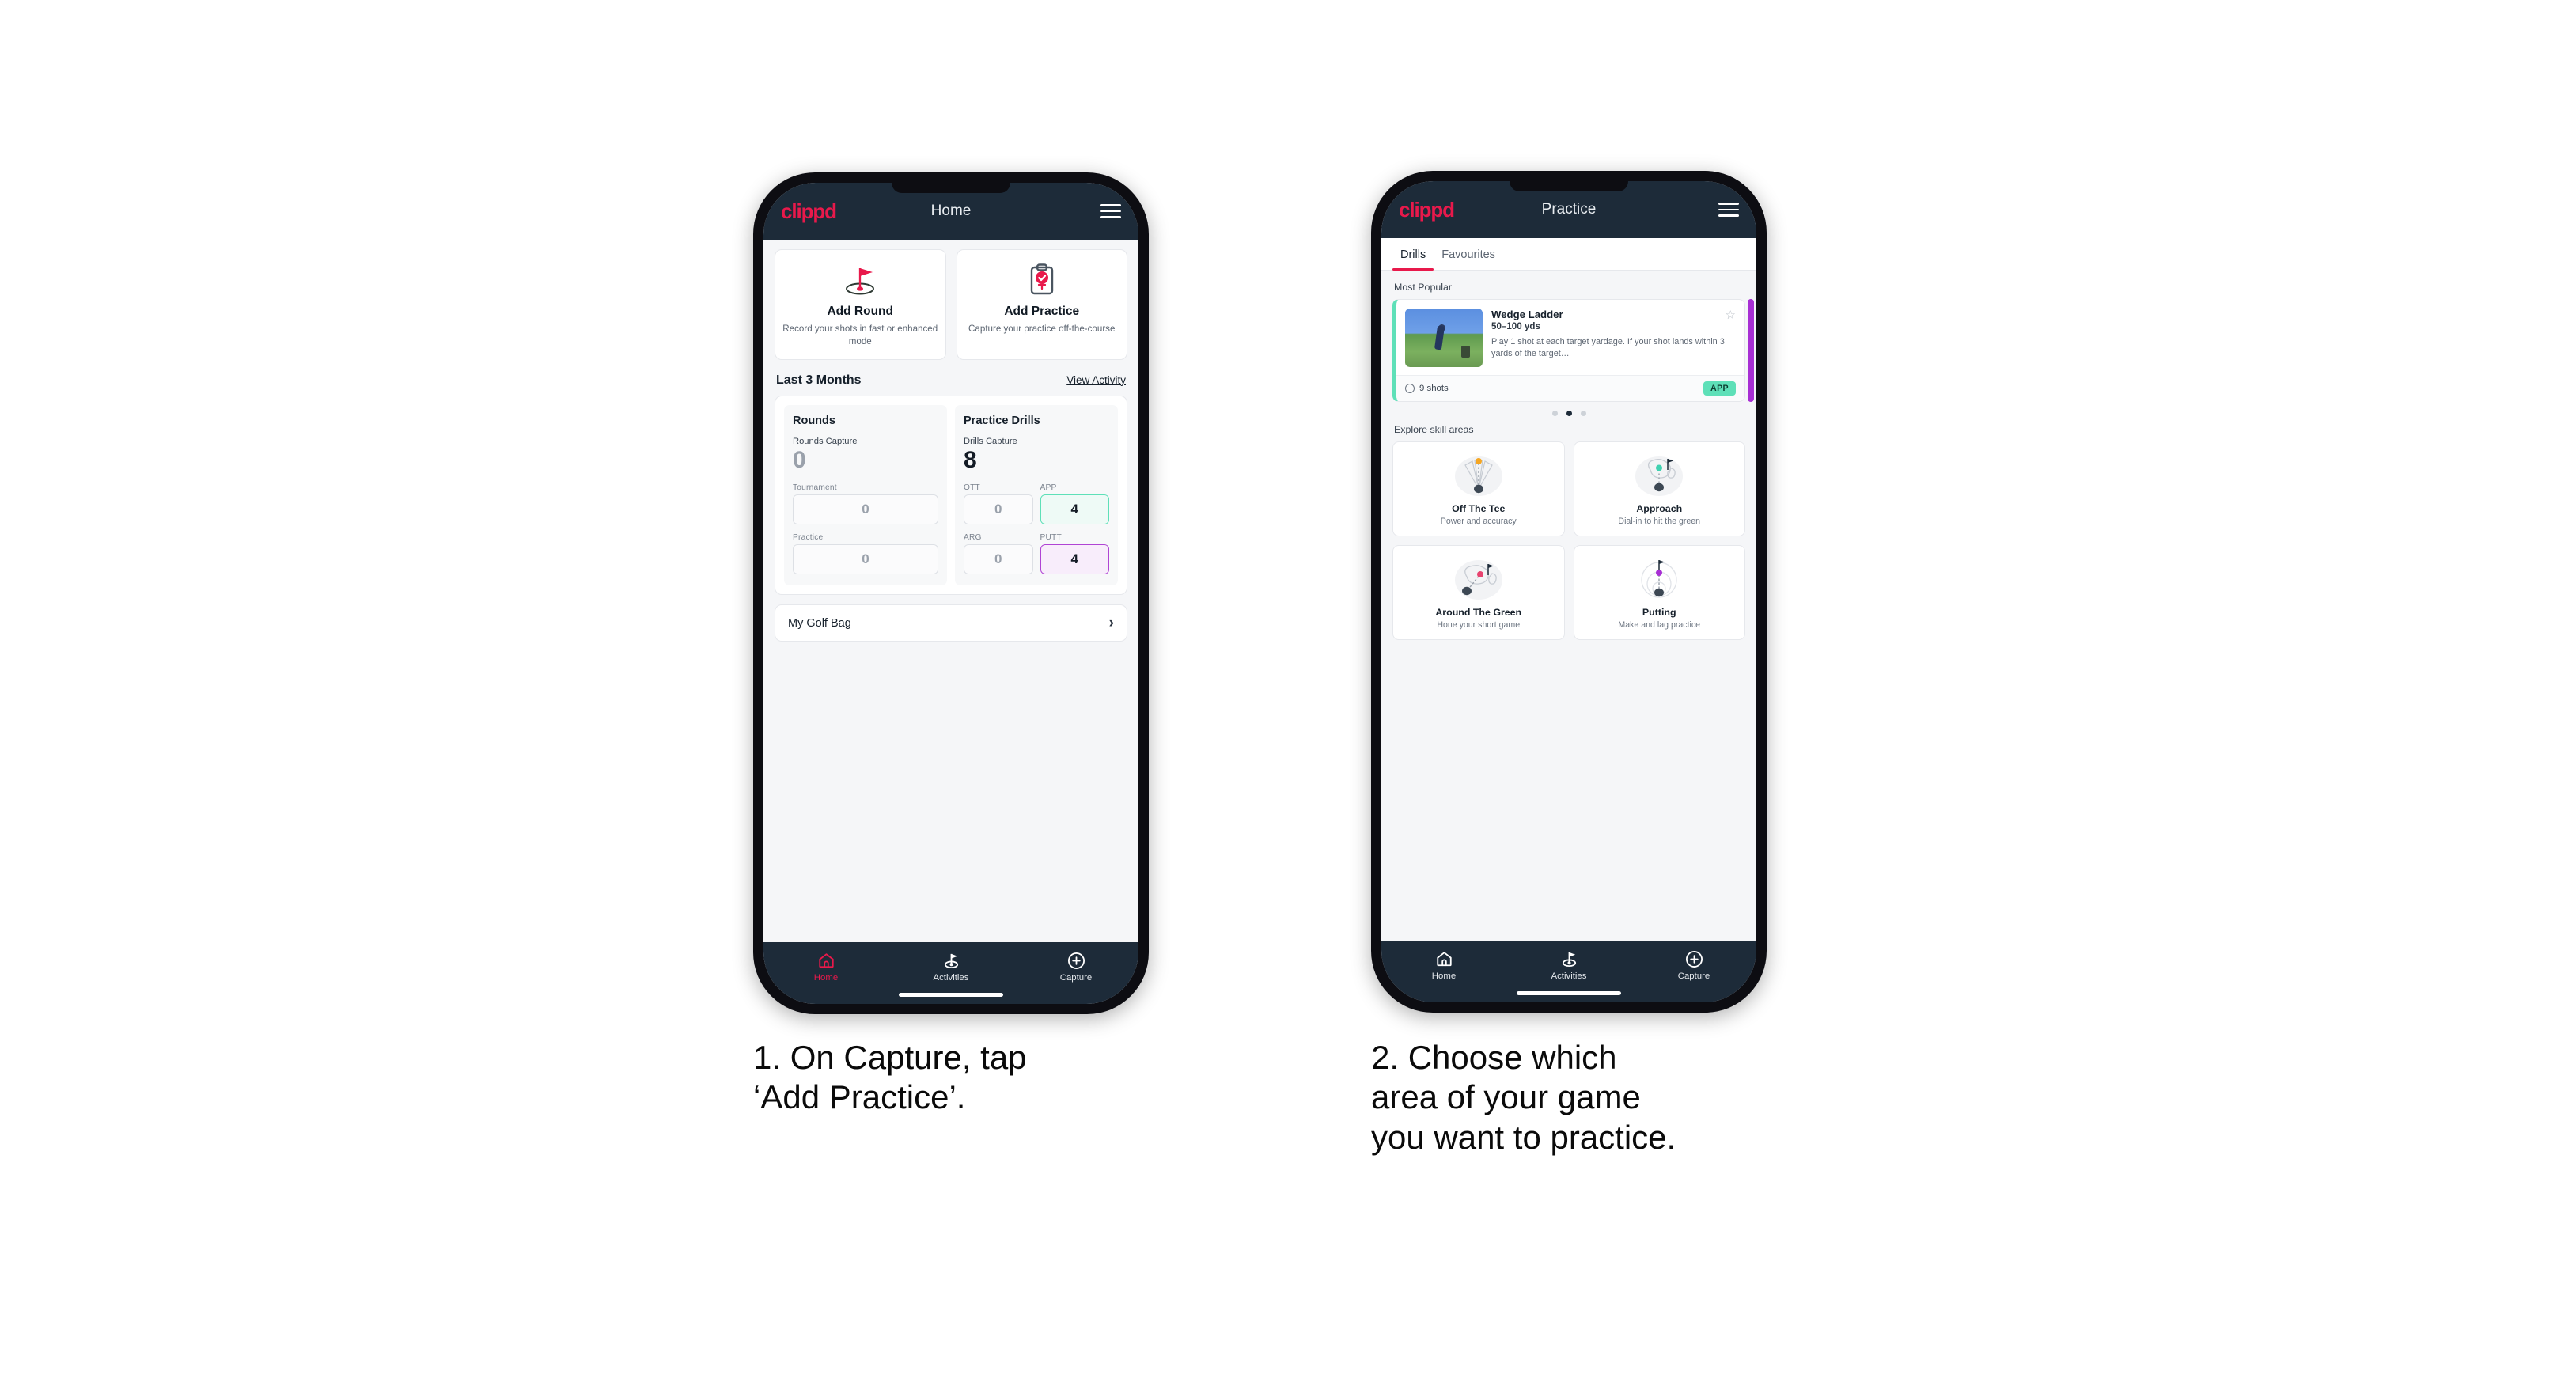  Describe the element at coordinates (1659, 522) in the screenshot. I see `skill-subtitle: Dial-in to hit the green` at that location.